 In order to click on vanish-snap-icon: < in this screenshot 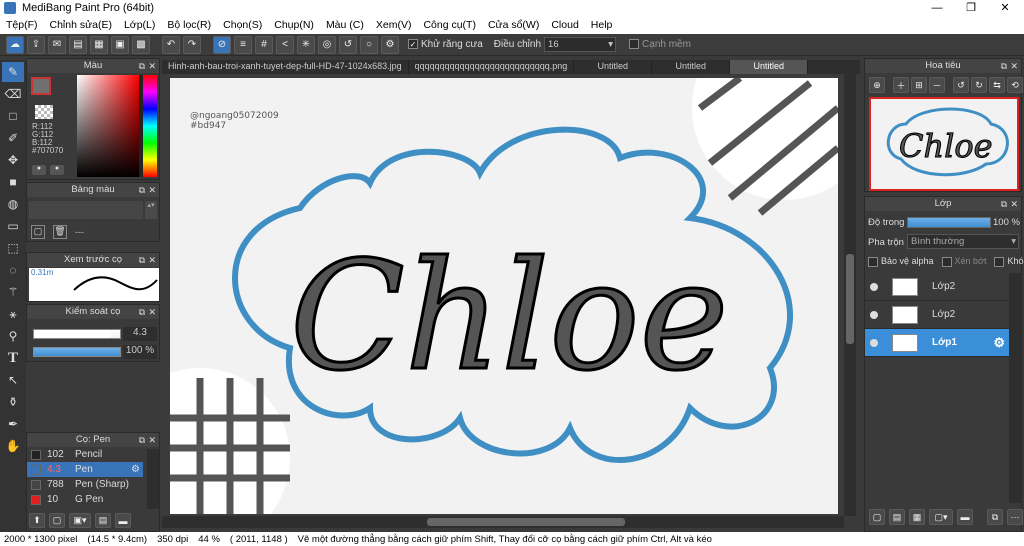, I will do `click(285, 44)`.